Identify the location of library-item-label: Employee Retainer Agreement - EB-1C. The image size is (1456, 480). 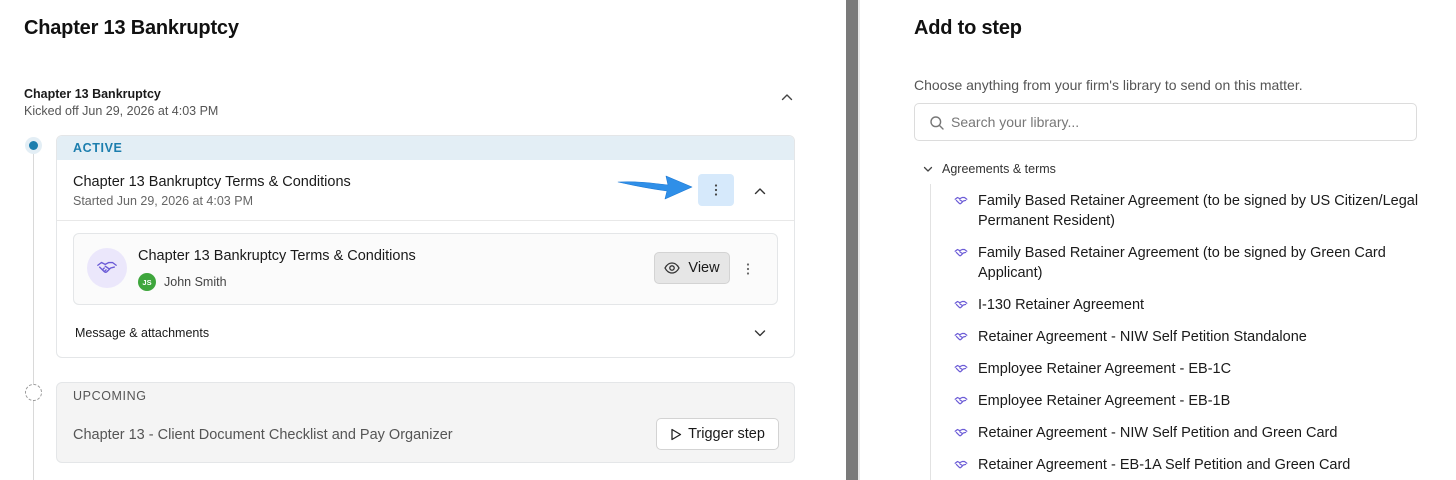
(1105, 369).